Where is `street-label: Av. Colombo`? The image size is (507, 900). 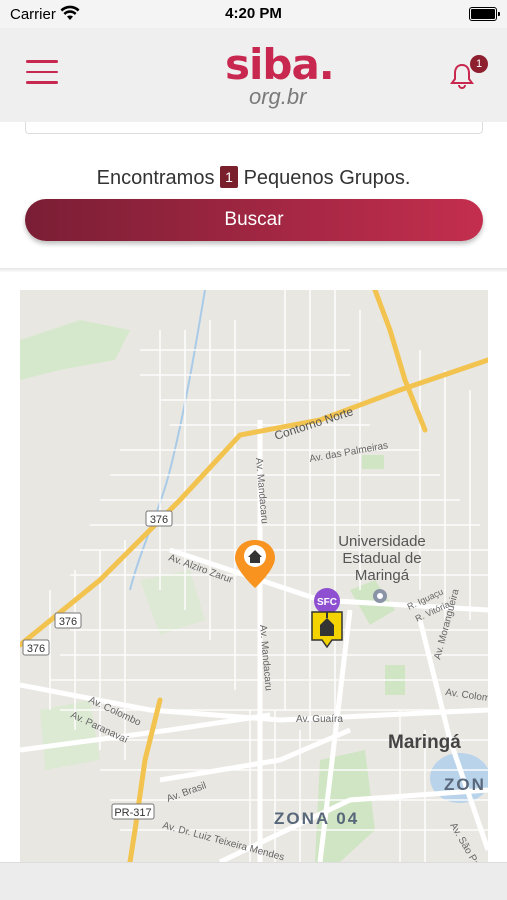
street-label: Av. Colombo is located at coordinates (466, 696).